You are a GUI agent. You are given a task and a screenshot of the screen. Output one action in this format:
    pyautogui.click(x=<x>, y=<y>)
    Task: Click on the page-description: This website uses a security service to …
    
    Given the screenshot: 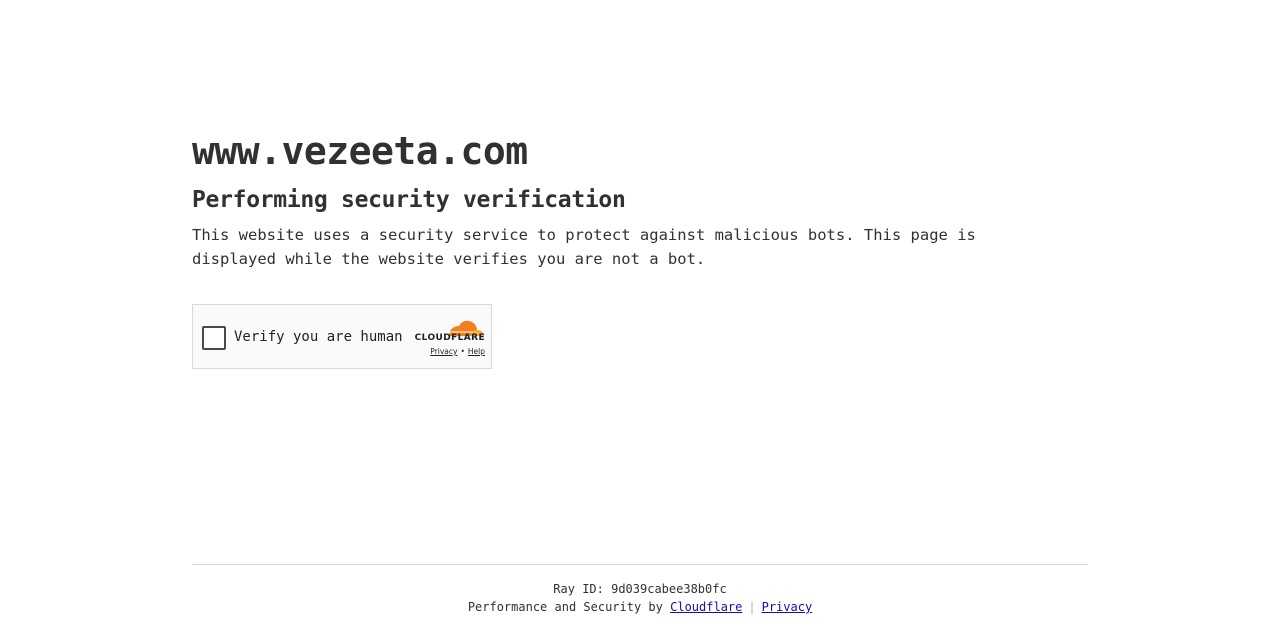 What is the action you would take?
    pyautogui.click(x=584, y=247)
    